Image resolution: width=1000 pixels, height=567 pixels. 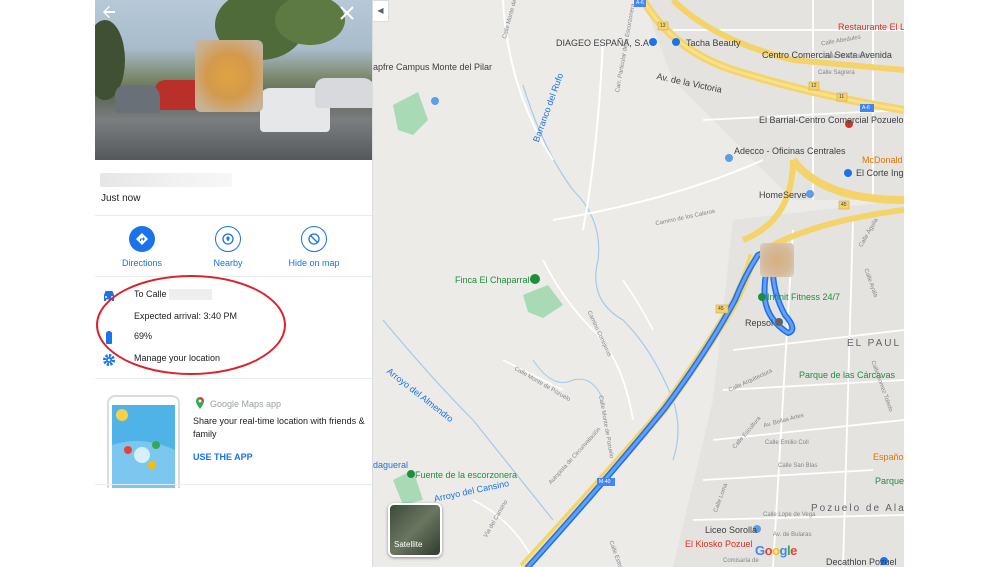 What do you see at coordinates (142, 247) in the screenshot?
I see `directions-button: Directions` at bounding box center [142, 247].